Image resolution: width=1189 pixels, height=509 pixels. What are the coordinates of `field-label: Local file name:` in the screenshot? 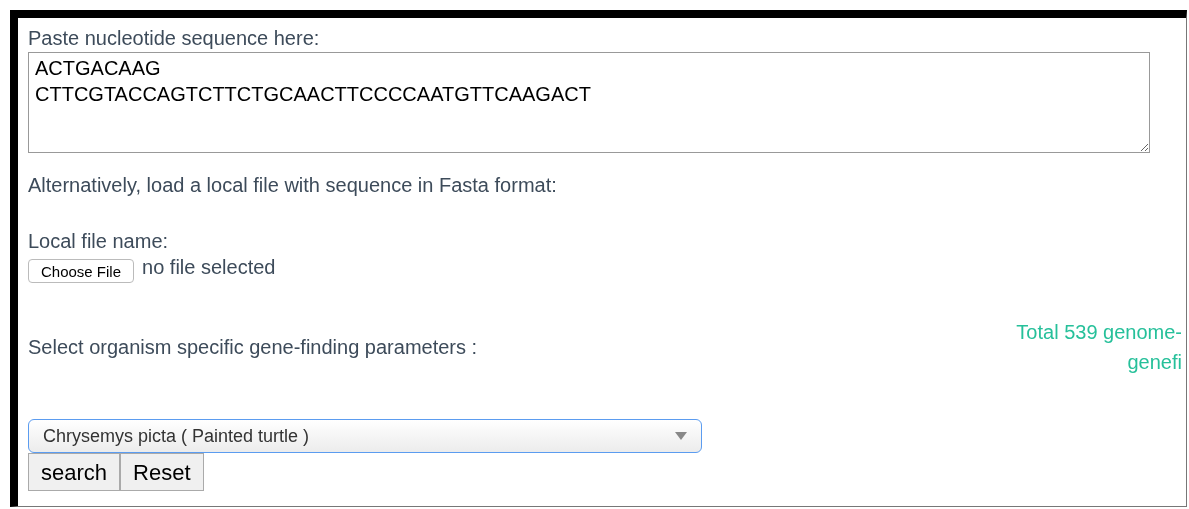 It's located at (99, 241).